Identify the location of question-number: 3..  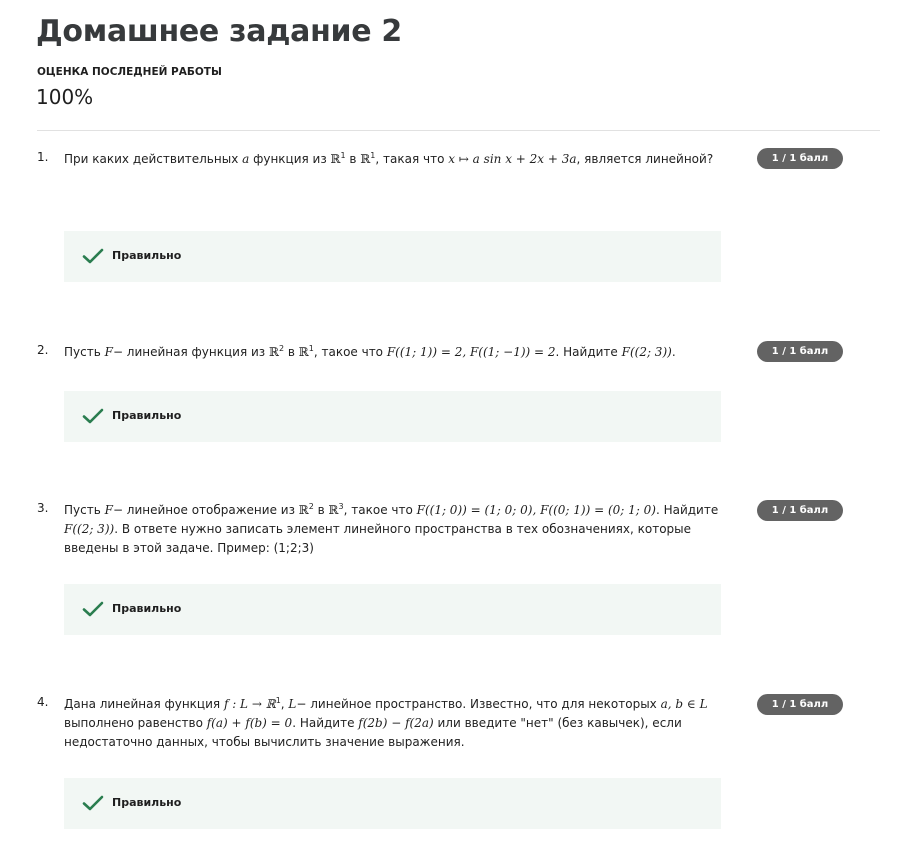
(43, 508).